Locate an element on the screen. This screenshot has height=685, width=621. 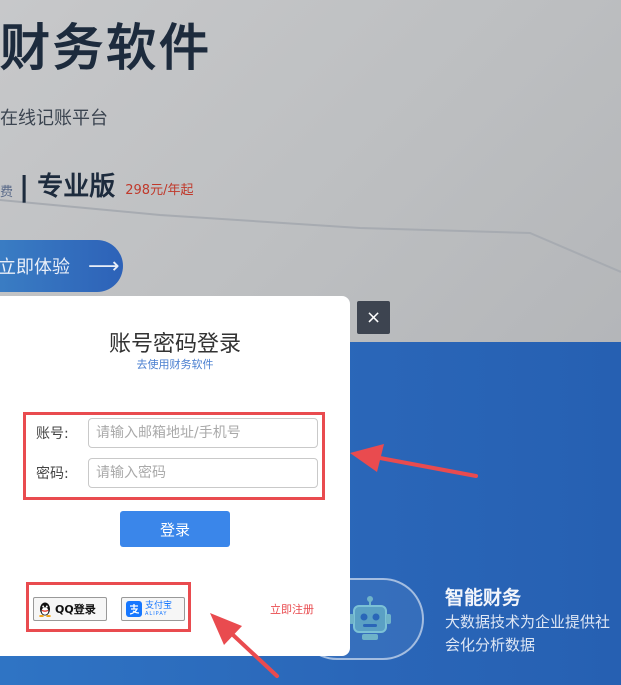
edition-prev-fragment: 费 is located at coordinates (6, 190).